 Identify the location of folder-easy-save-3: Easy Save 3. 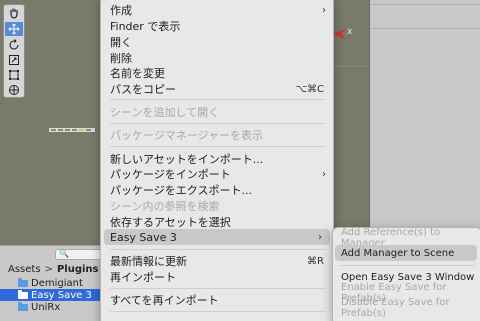
(55, 295).